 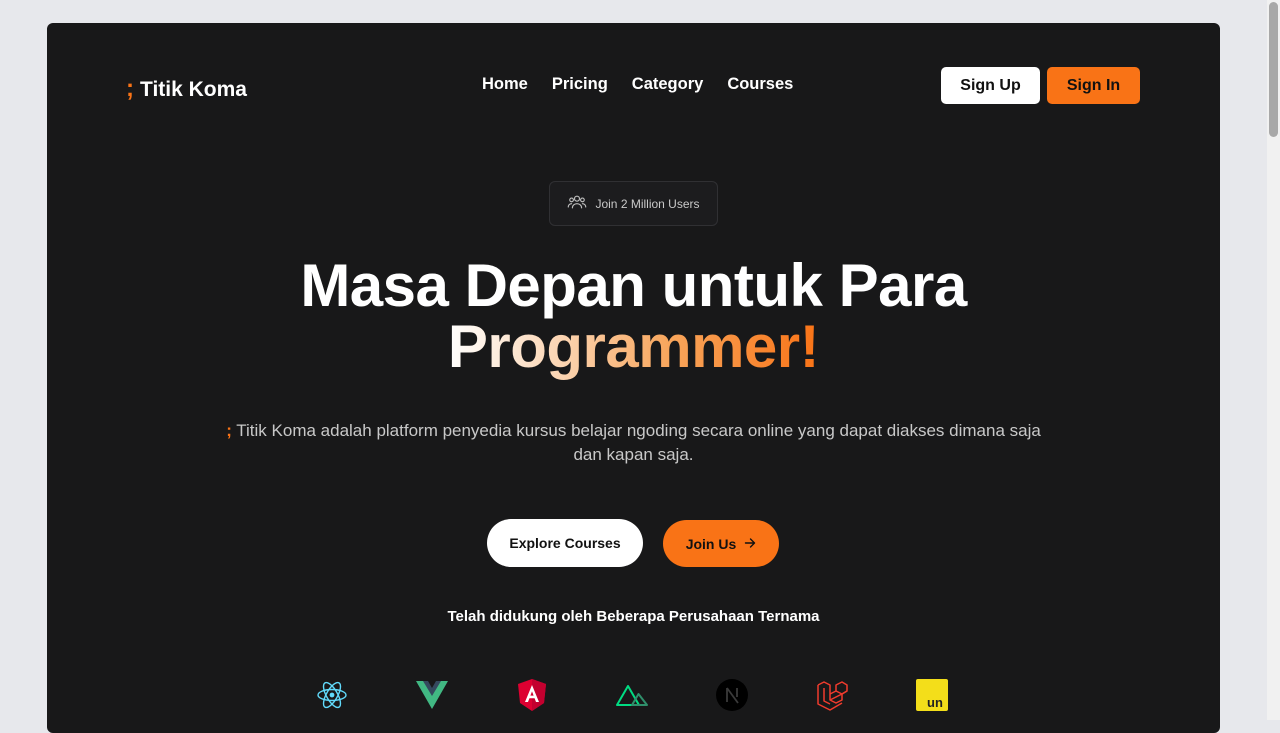 What do you see at coordinates (577, 203) in the screenshot?
I see `users-icon` at bounding box center [577, 203].